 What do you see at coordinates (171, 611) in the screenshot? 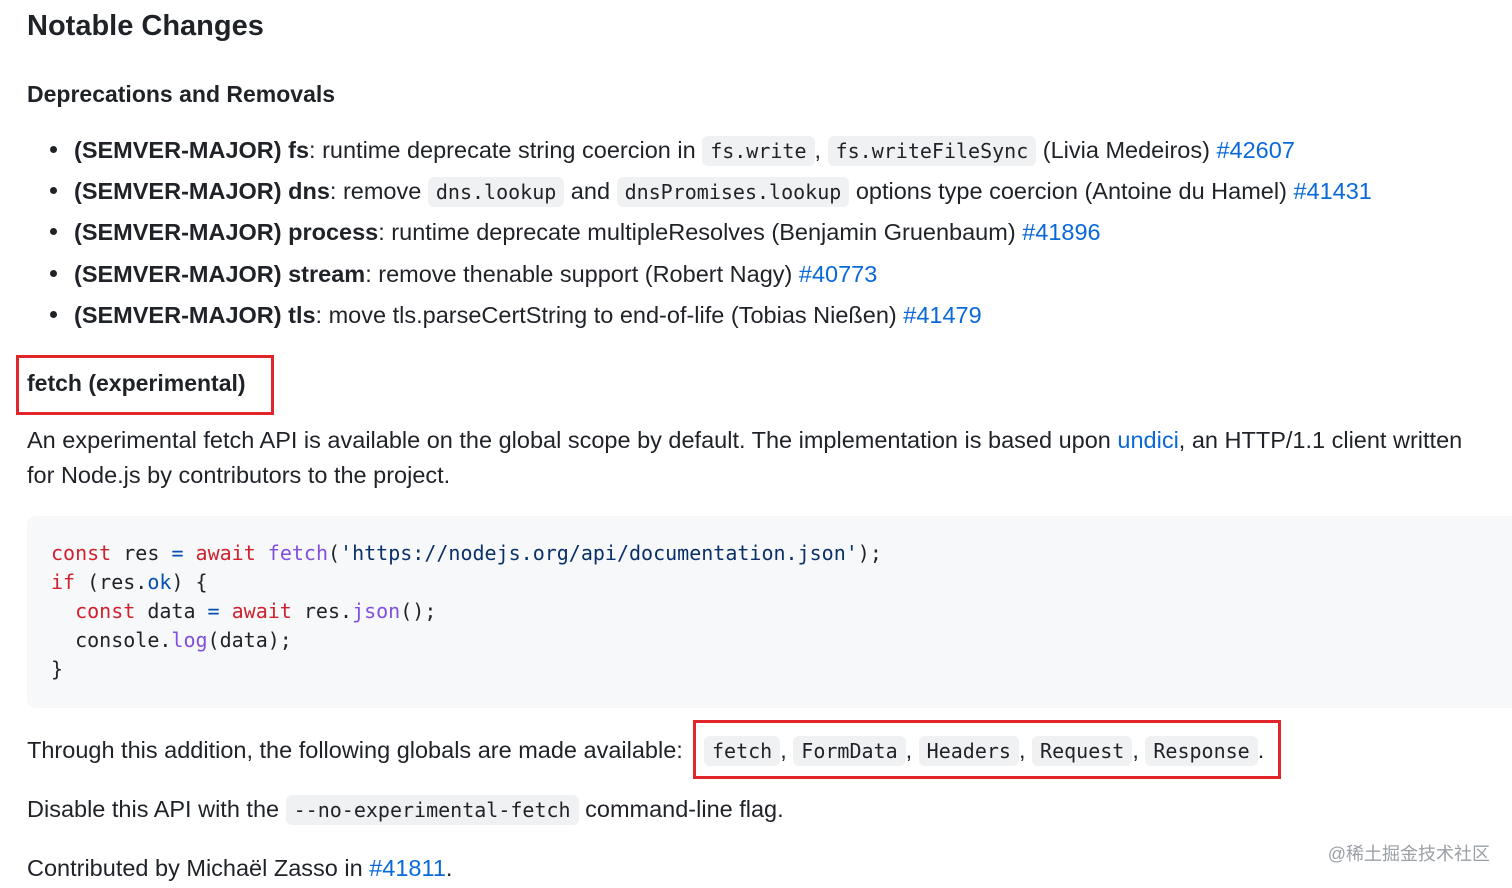
I see `code-token: data` at bounding box center [171, 611].